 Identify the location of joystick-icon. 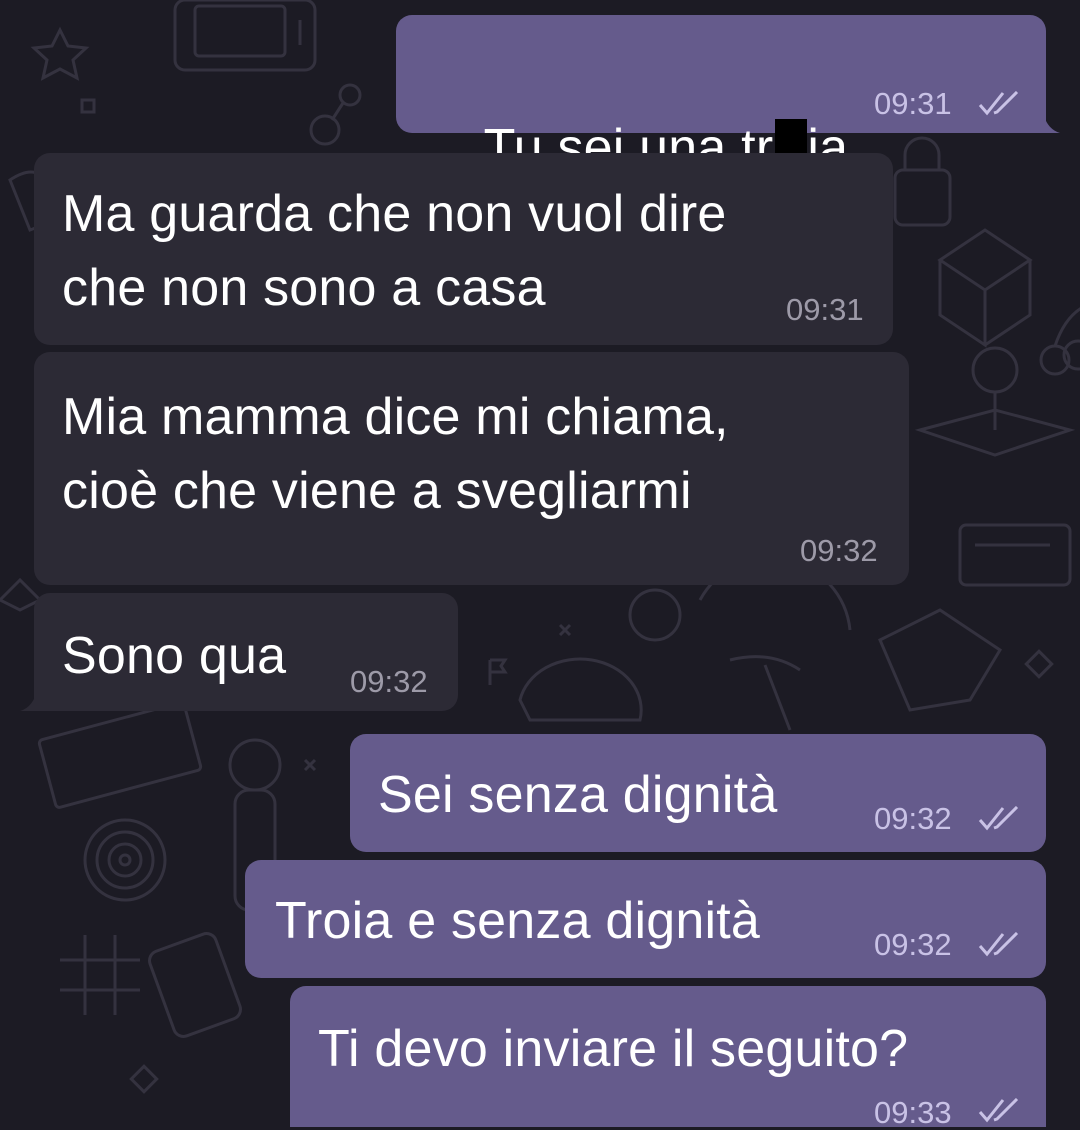
(995, 401).